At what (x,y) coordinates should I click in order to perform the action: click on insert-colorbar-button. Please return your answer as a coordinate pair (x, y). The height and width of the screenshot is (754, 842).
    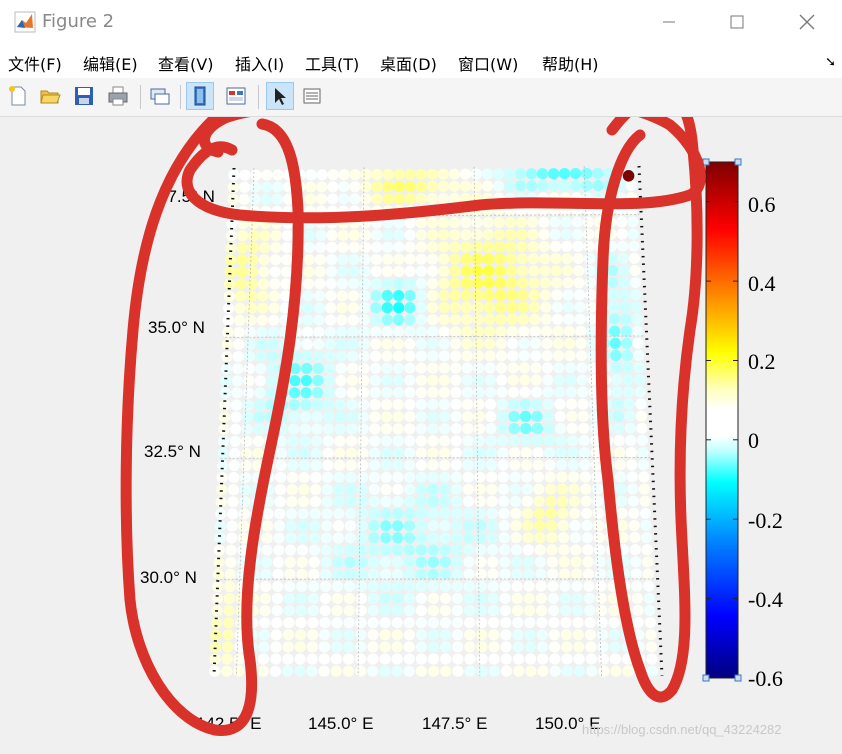
    Looking at the image, I should click on (312, 96).